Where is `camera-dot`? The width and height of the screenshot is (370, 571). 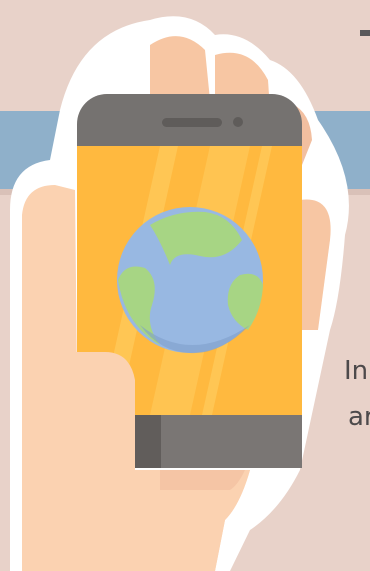
camera-dot is located at coordinates (238, 122).